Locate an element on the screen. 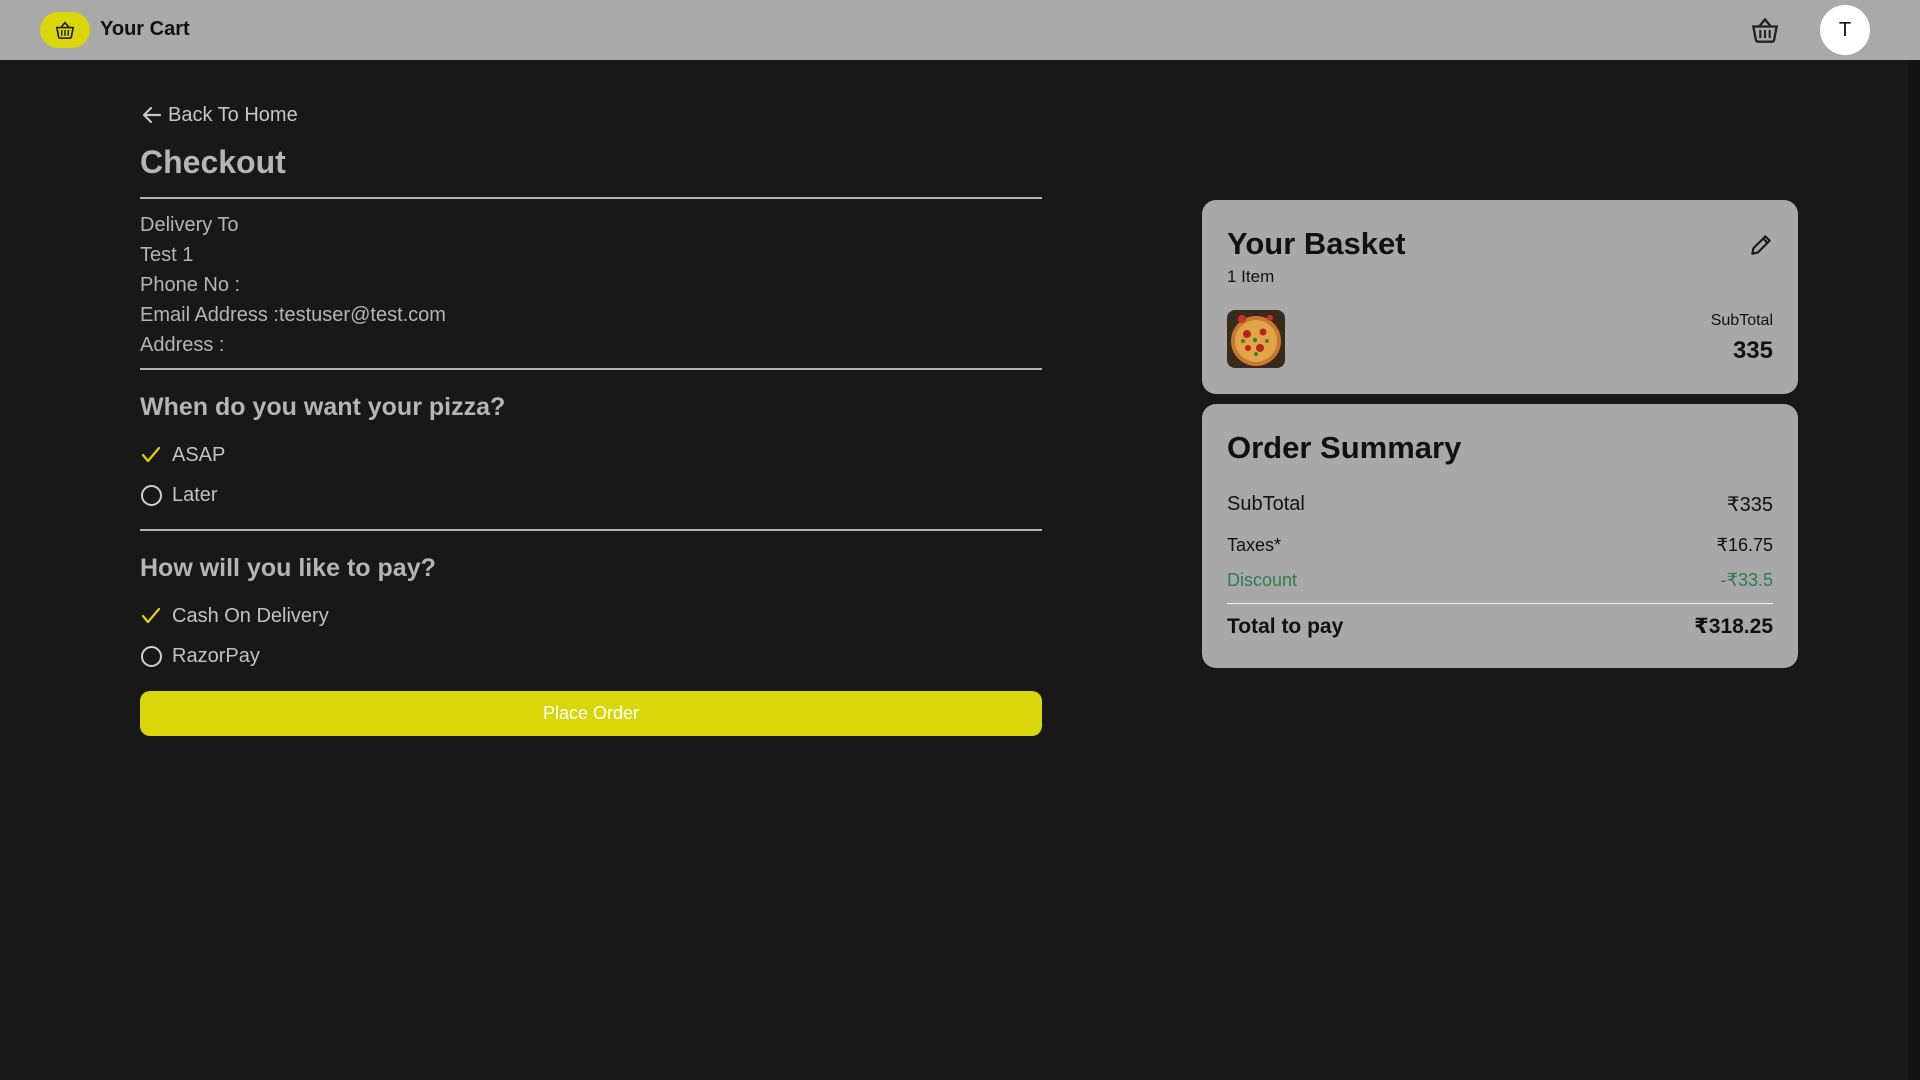 This screenshot has width=1920, height=1080. total-label: Total to pay is located at coordinates (1285, 626).